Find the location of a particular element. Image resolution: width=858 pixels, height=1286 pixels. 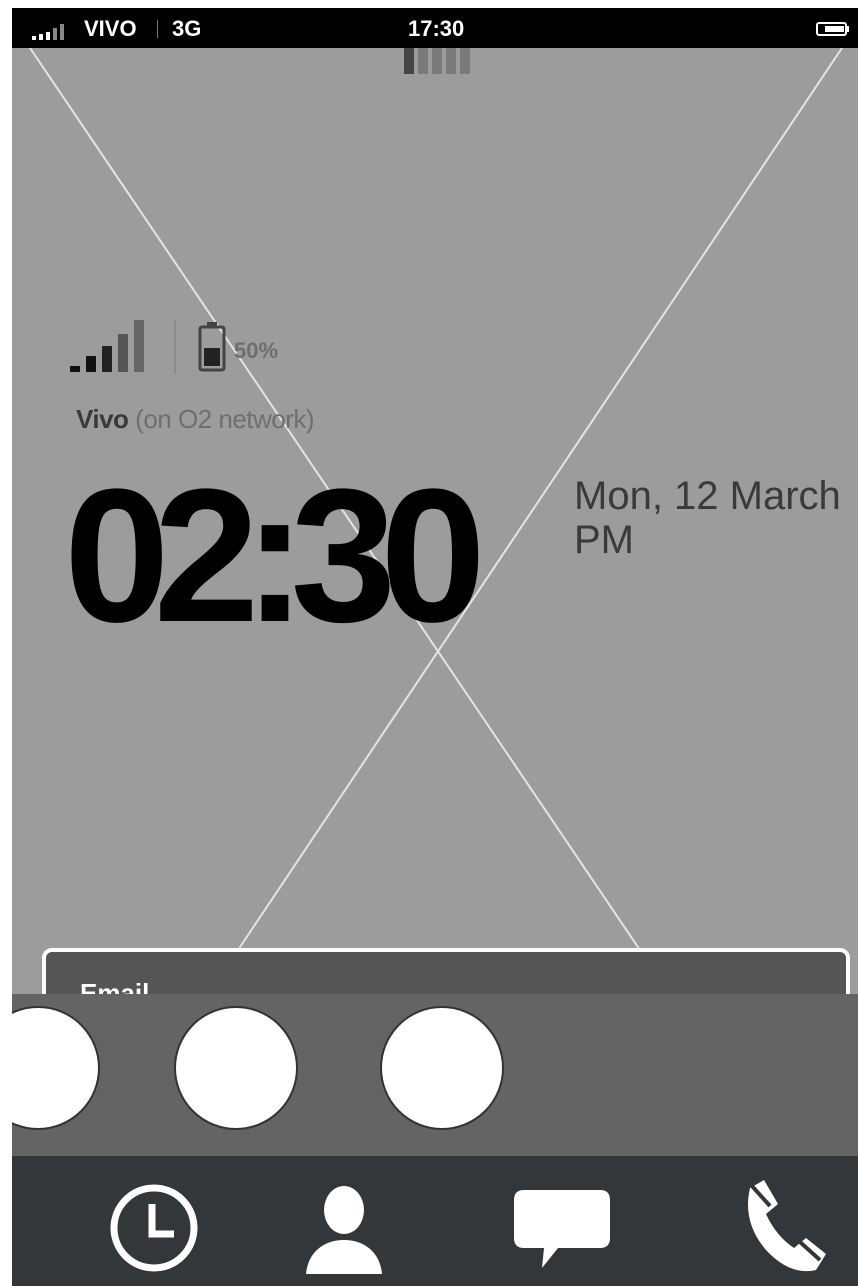

nav-contacts-button is located at coordinates (344, 1221).